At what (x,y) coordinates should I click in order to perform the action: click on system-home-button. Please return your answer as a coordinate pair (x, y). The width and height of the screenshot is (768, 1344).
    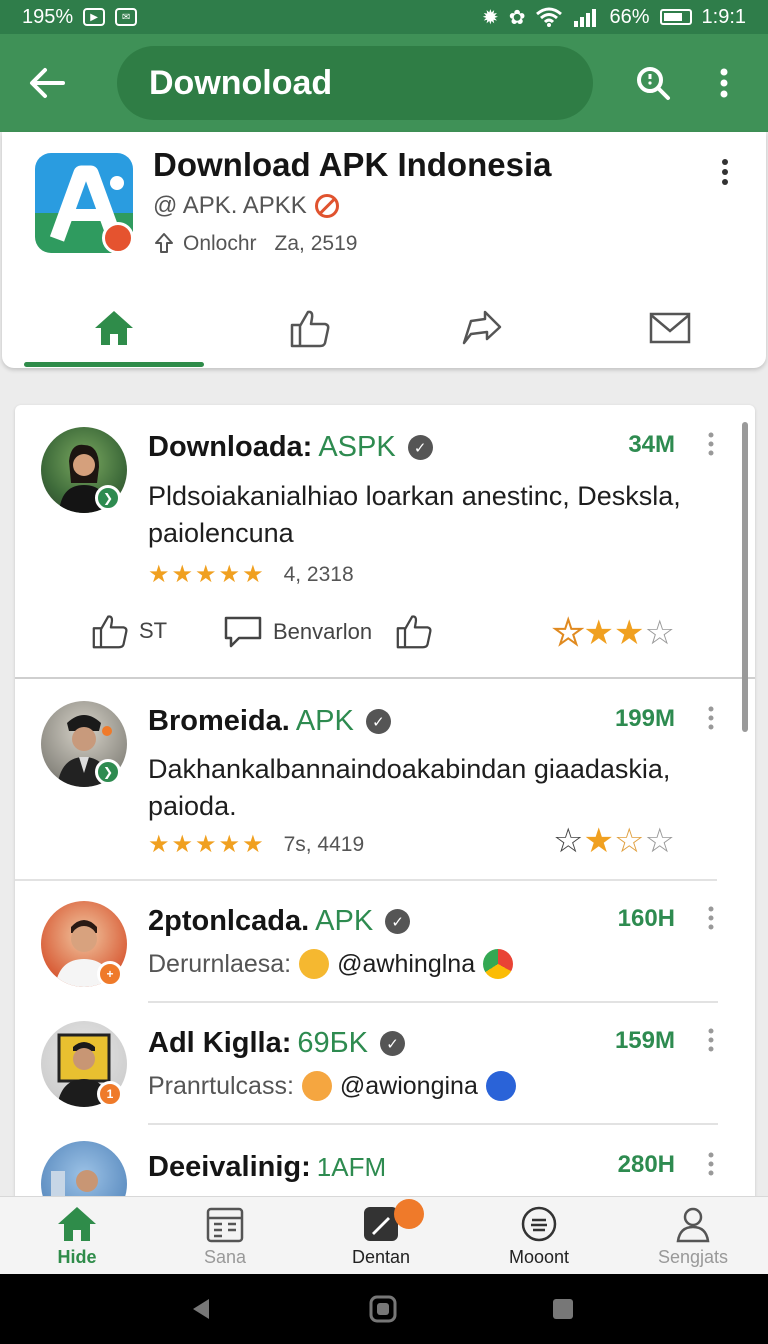
    Looking at the image, I should click on (383, 1309).